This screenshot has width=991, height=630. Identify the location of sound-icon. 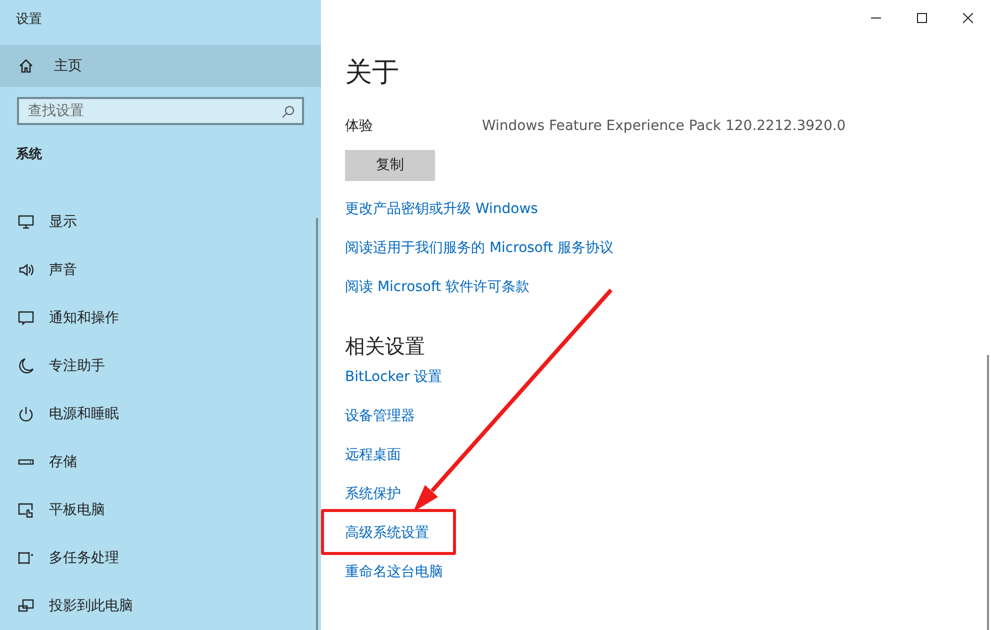
(26, 270).